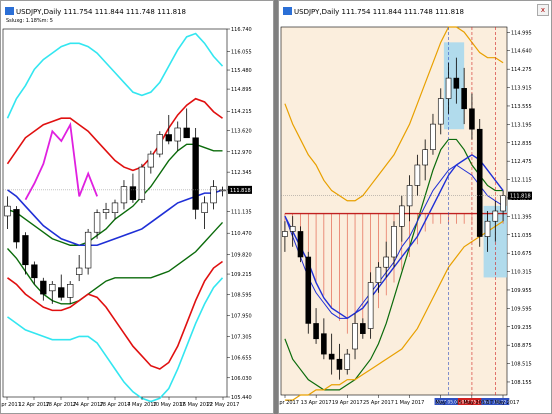  Describe the element at coordinates (521, 309) in the screenshot. I see `y-tick-label: 109.595` at that location.